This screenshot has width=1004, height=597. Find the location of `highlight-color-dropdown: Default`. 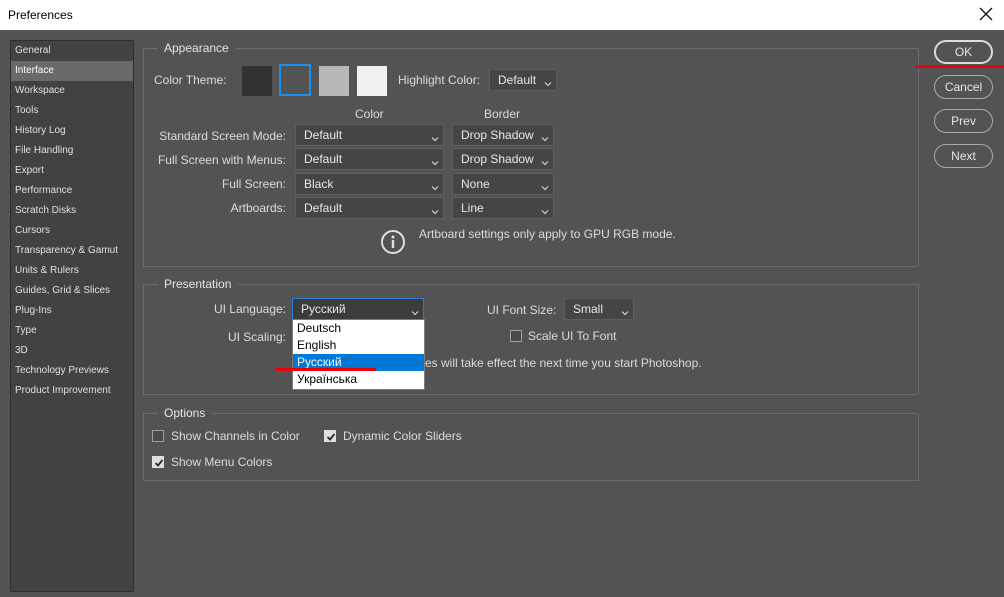

highlight-color-dropdown: Default is located at coordinates (523, 80).